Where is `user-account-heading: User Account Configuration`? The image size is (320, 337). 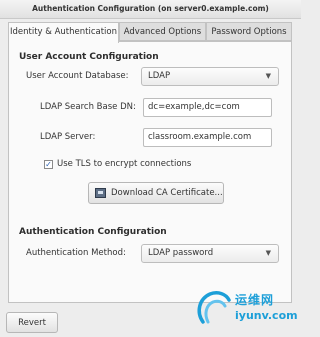 user-account-heading: User Account Configuration is located at coordinates (89, 57).